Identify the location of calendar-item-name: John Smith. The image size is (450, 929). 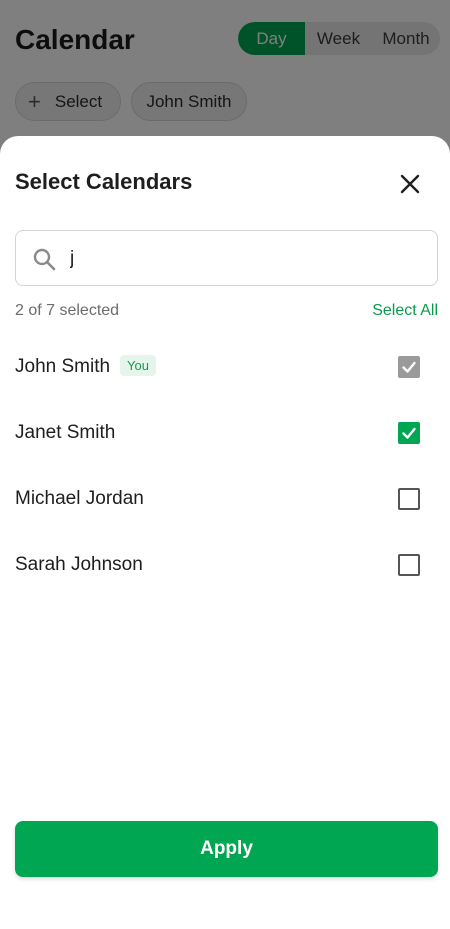
(63, 366).